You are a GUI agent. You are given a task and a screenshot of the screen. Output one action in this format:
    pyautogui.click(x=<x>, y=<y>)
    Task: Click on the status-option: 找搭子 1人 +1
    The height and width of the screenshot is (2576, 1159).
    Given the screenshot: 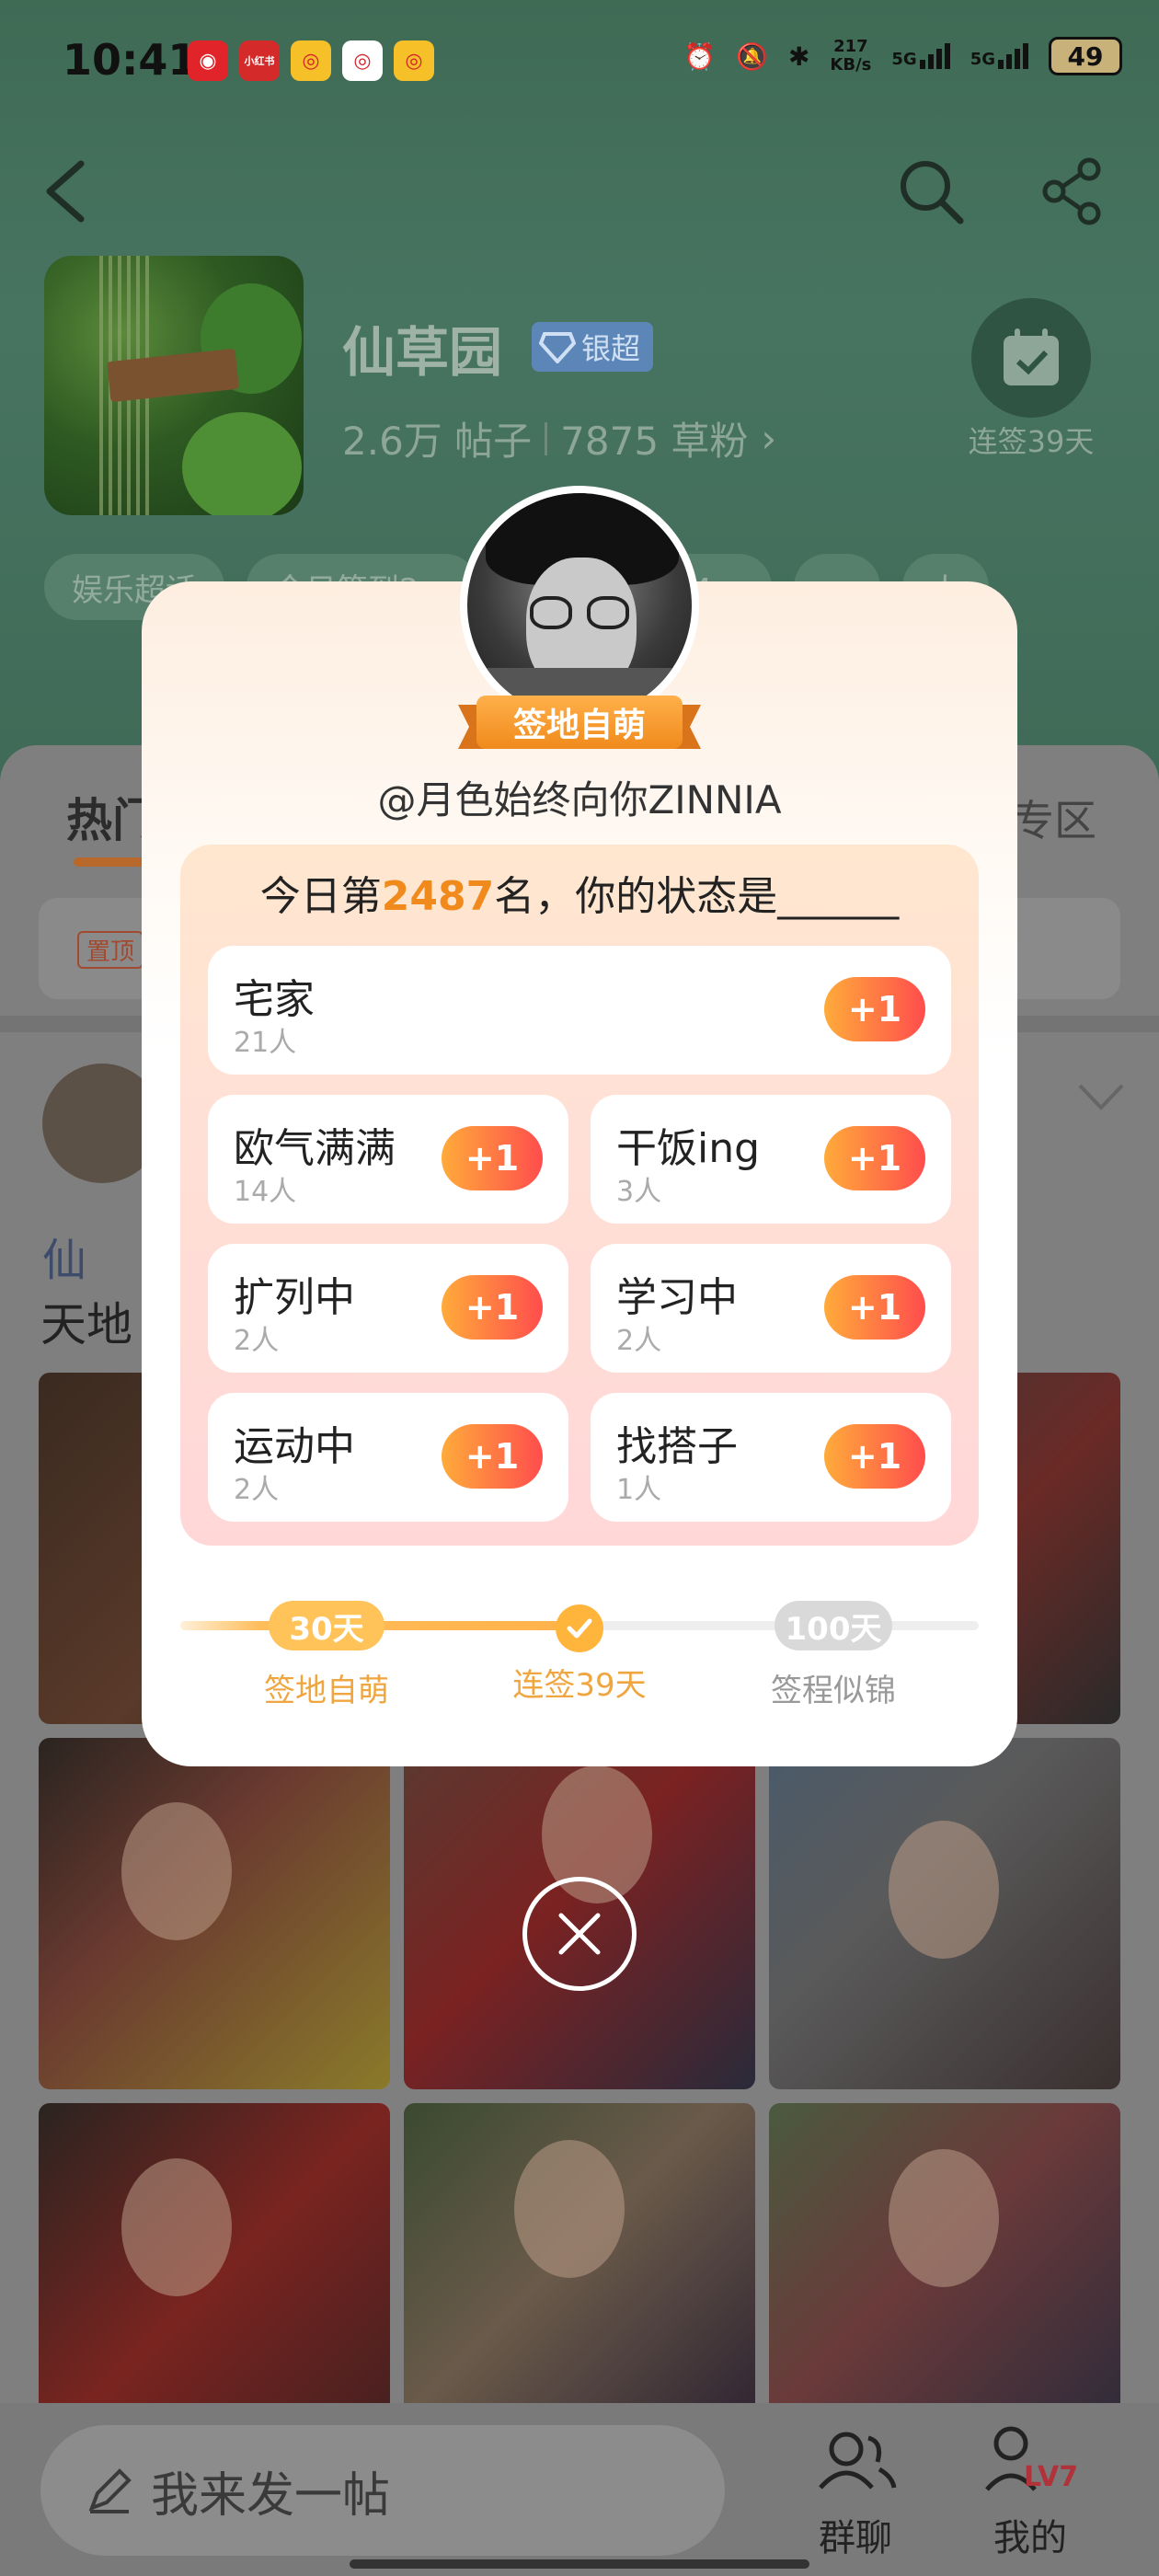 What is the action you would take?
    pyautogui.click(x=771, y=1457)
    